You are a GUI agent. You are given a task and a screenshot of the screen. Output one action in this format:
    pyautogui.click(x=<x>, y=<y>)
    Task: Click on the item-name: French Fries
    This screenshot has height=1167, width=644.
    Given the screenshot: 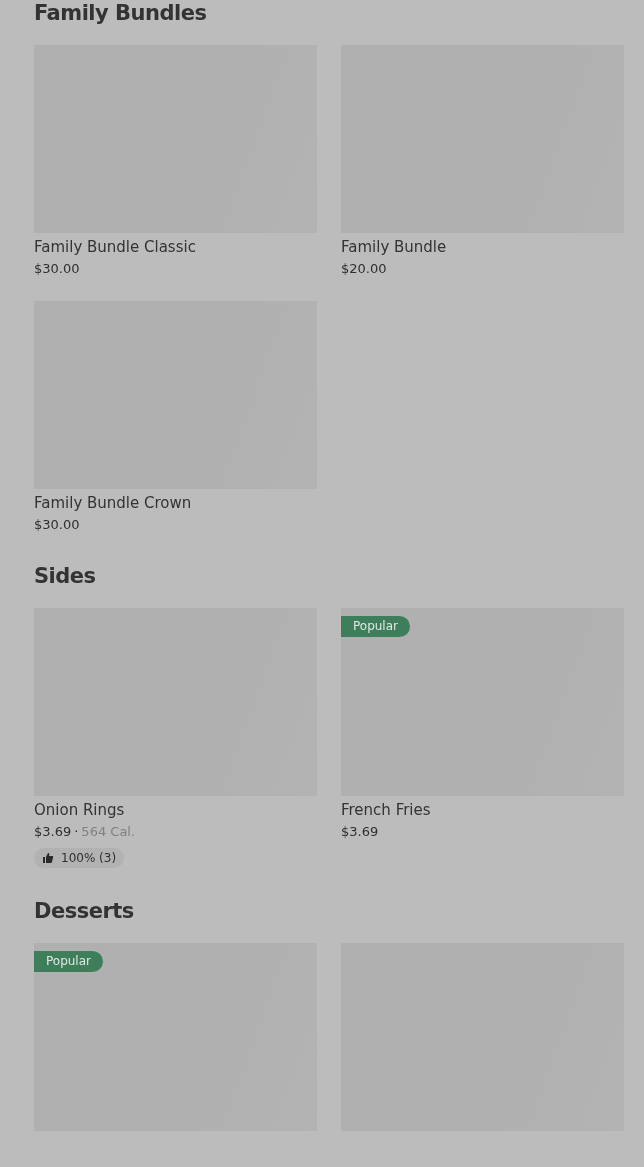 What is the action you would take?
    pyautogui.click(x=482, y=810)
    